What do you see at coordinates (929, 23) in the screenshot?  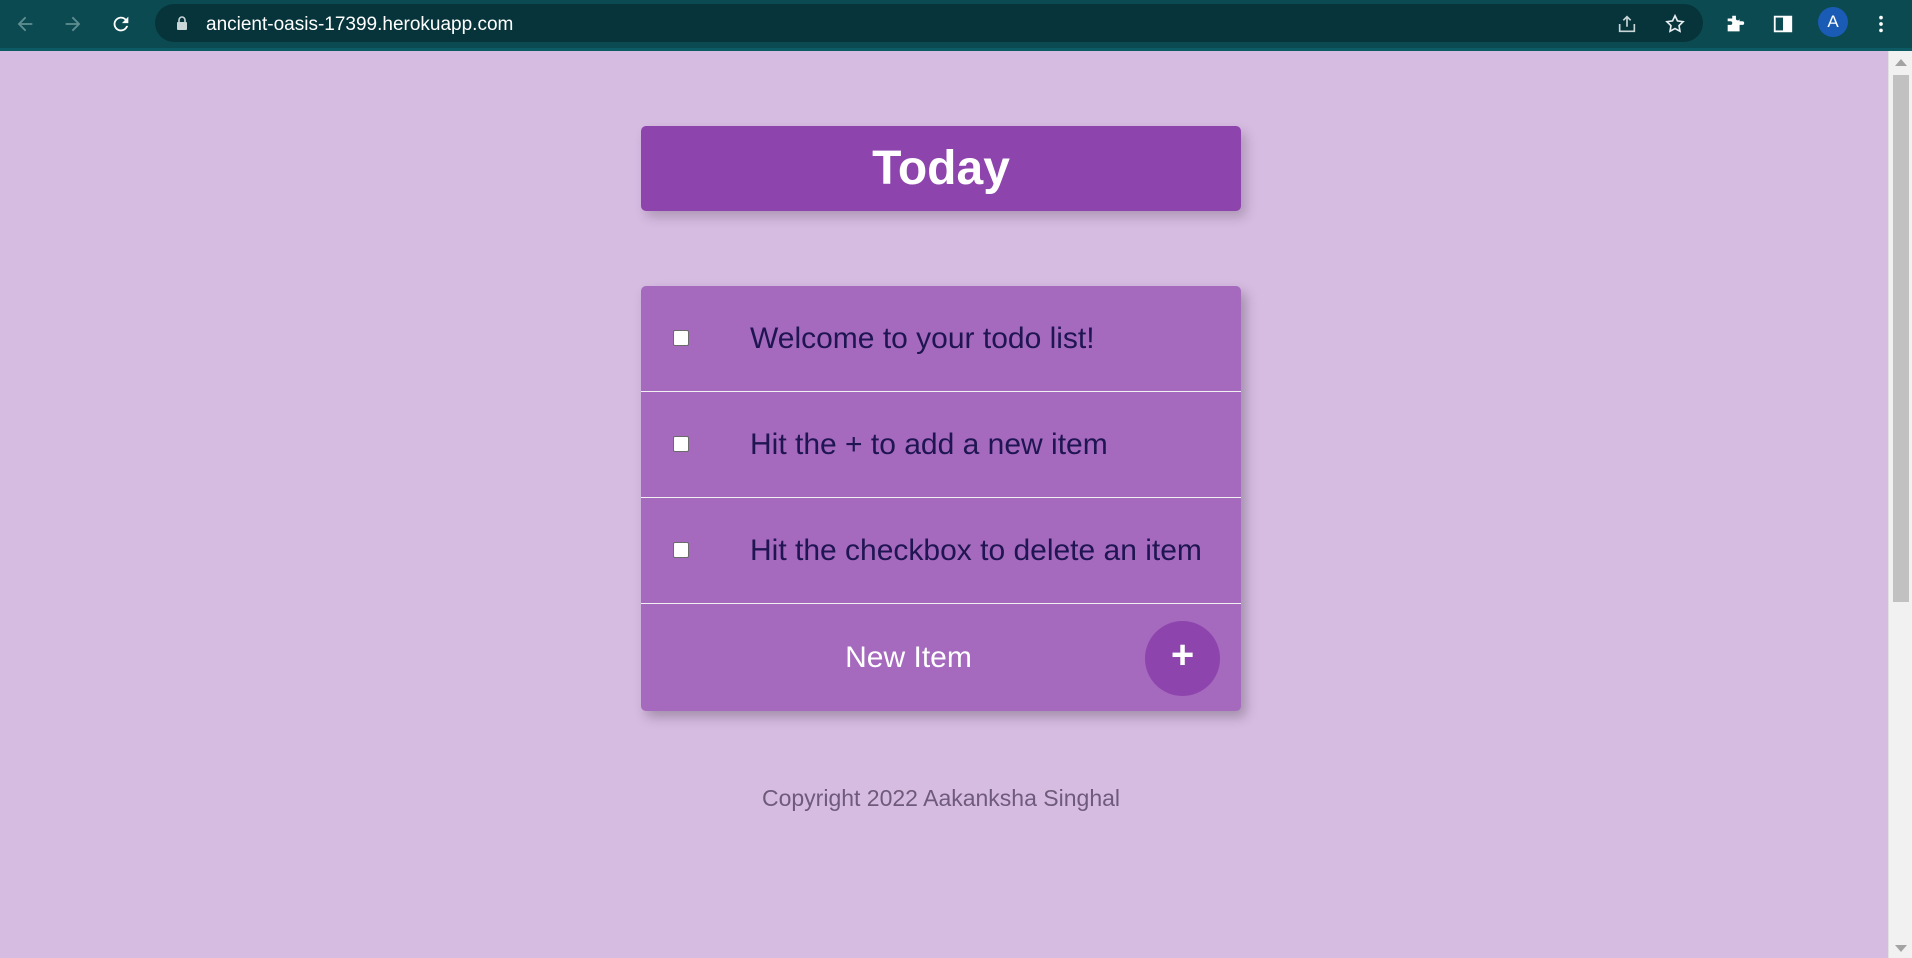 I see `address-bar: ancient-oasis-17399.herokuapp.com` at bounding box center [929, 23].